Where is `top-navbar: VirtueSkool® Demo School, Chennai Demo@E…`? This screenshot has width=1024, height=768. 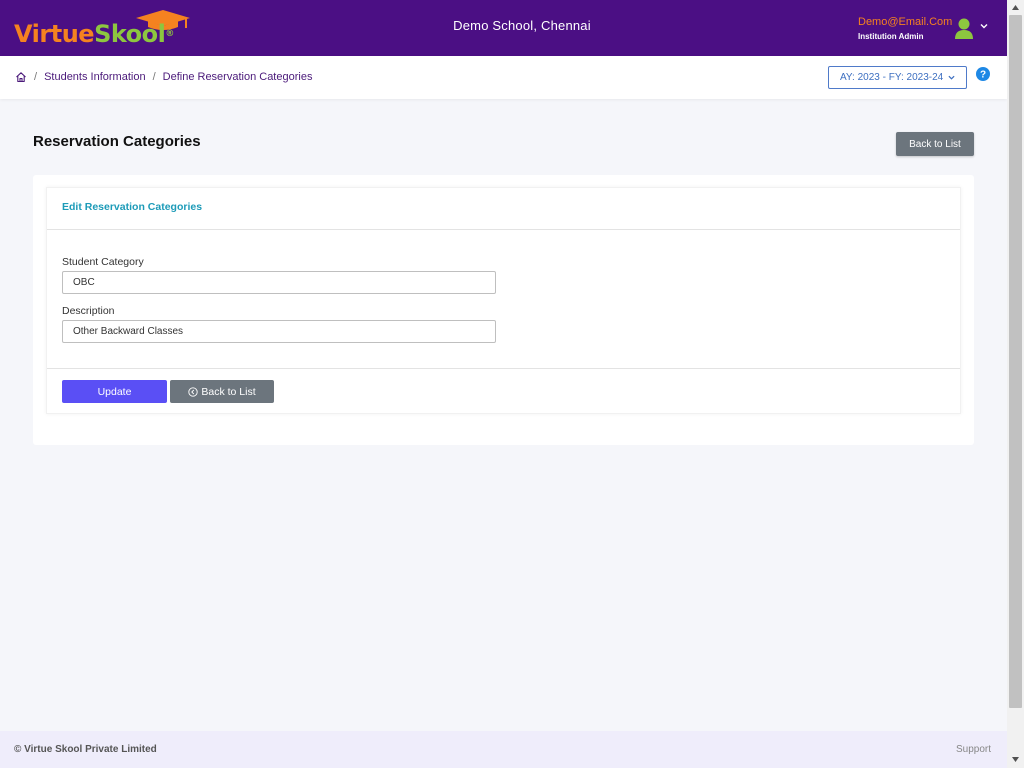 top-navbar: VirtueSkool® Demo School, Chennai Demo@E… is located at coordinates (503, 28).